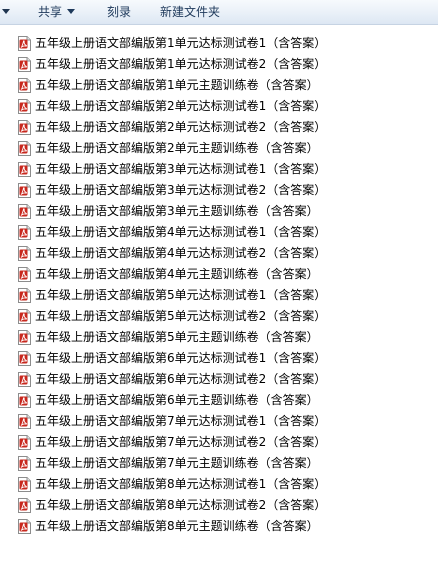 The height and width of the screenshot is (570, 438). I want to click on file-name: 五年级上册语文部编版第3单元达标测试卷1（含答案）, so click(181, 169).